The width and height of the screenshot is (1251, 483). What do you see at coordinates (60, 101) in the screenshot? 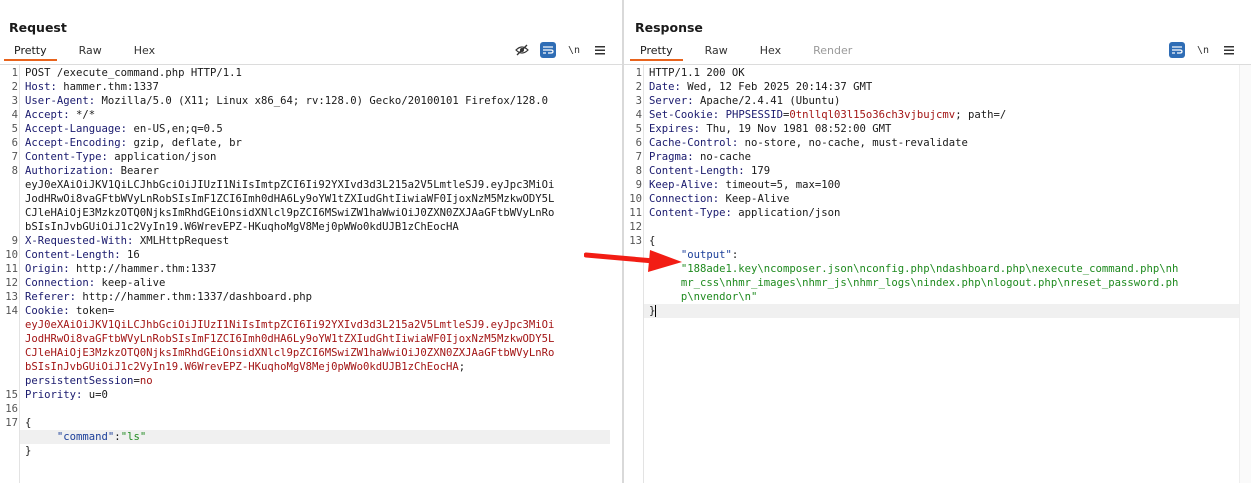
I see `header-name: User-Agent:` at bounding box center [60, 101].